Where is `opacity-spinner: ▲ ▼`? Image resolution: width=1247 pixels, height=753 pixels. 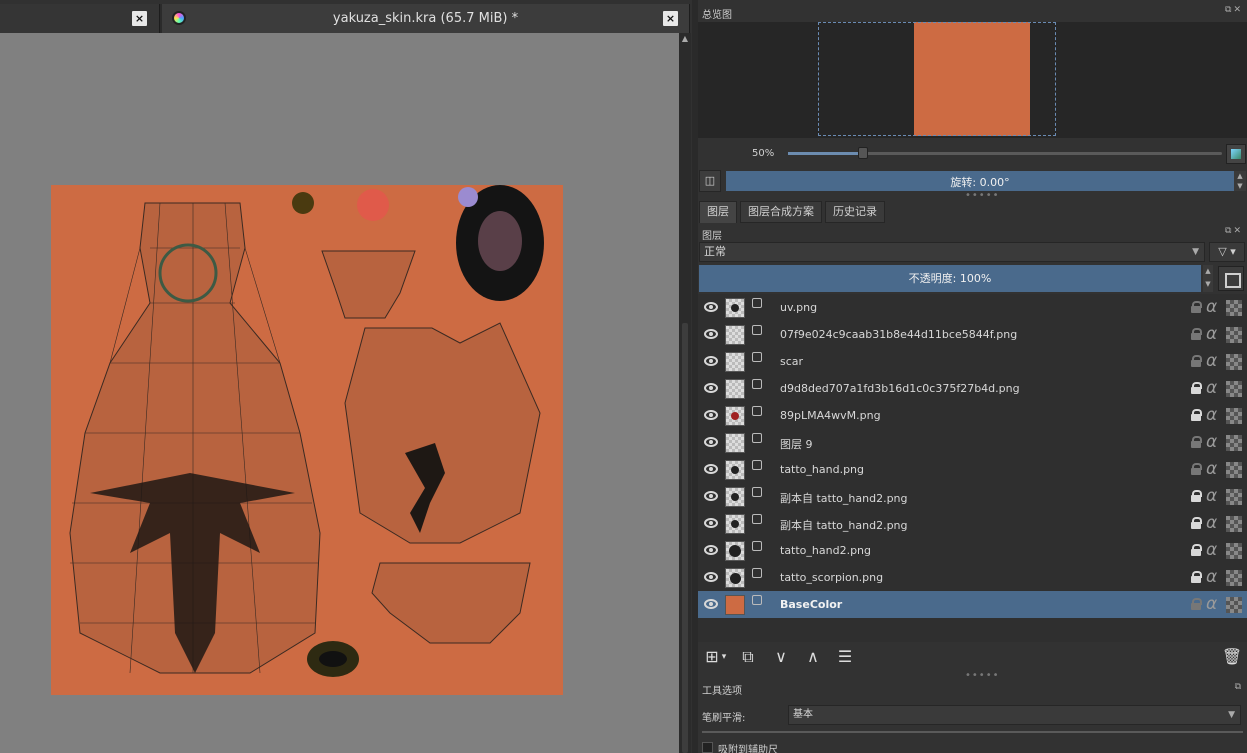 opacity-spinner: ▲ ▼ is located at coordinates (1208, 278).